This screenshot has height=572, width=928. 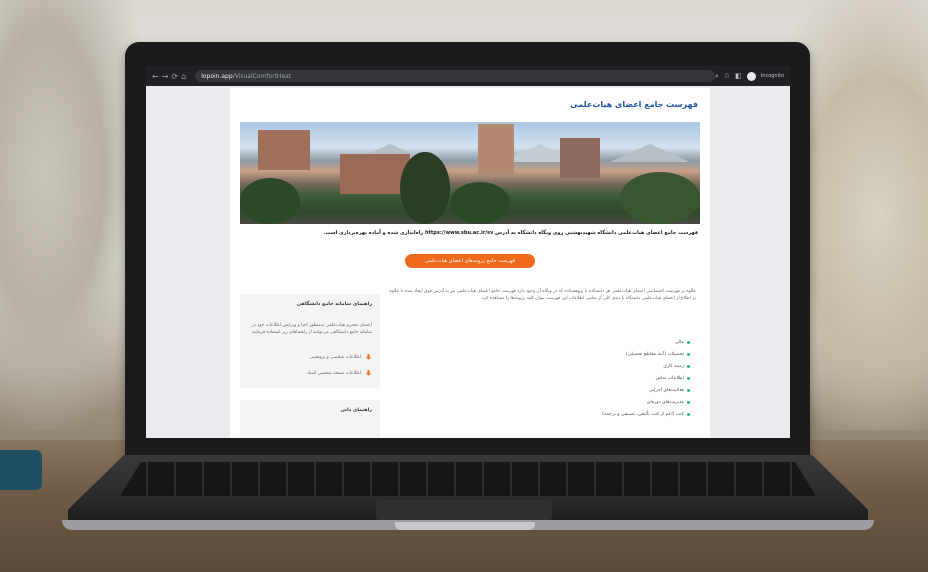 What do you see at coordinates (465, 526) in the screenshot?
I see `laptop-notch` at bounding box center [465, 526].